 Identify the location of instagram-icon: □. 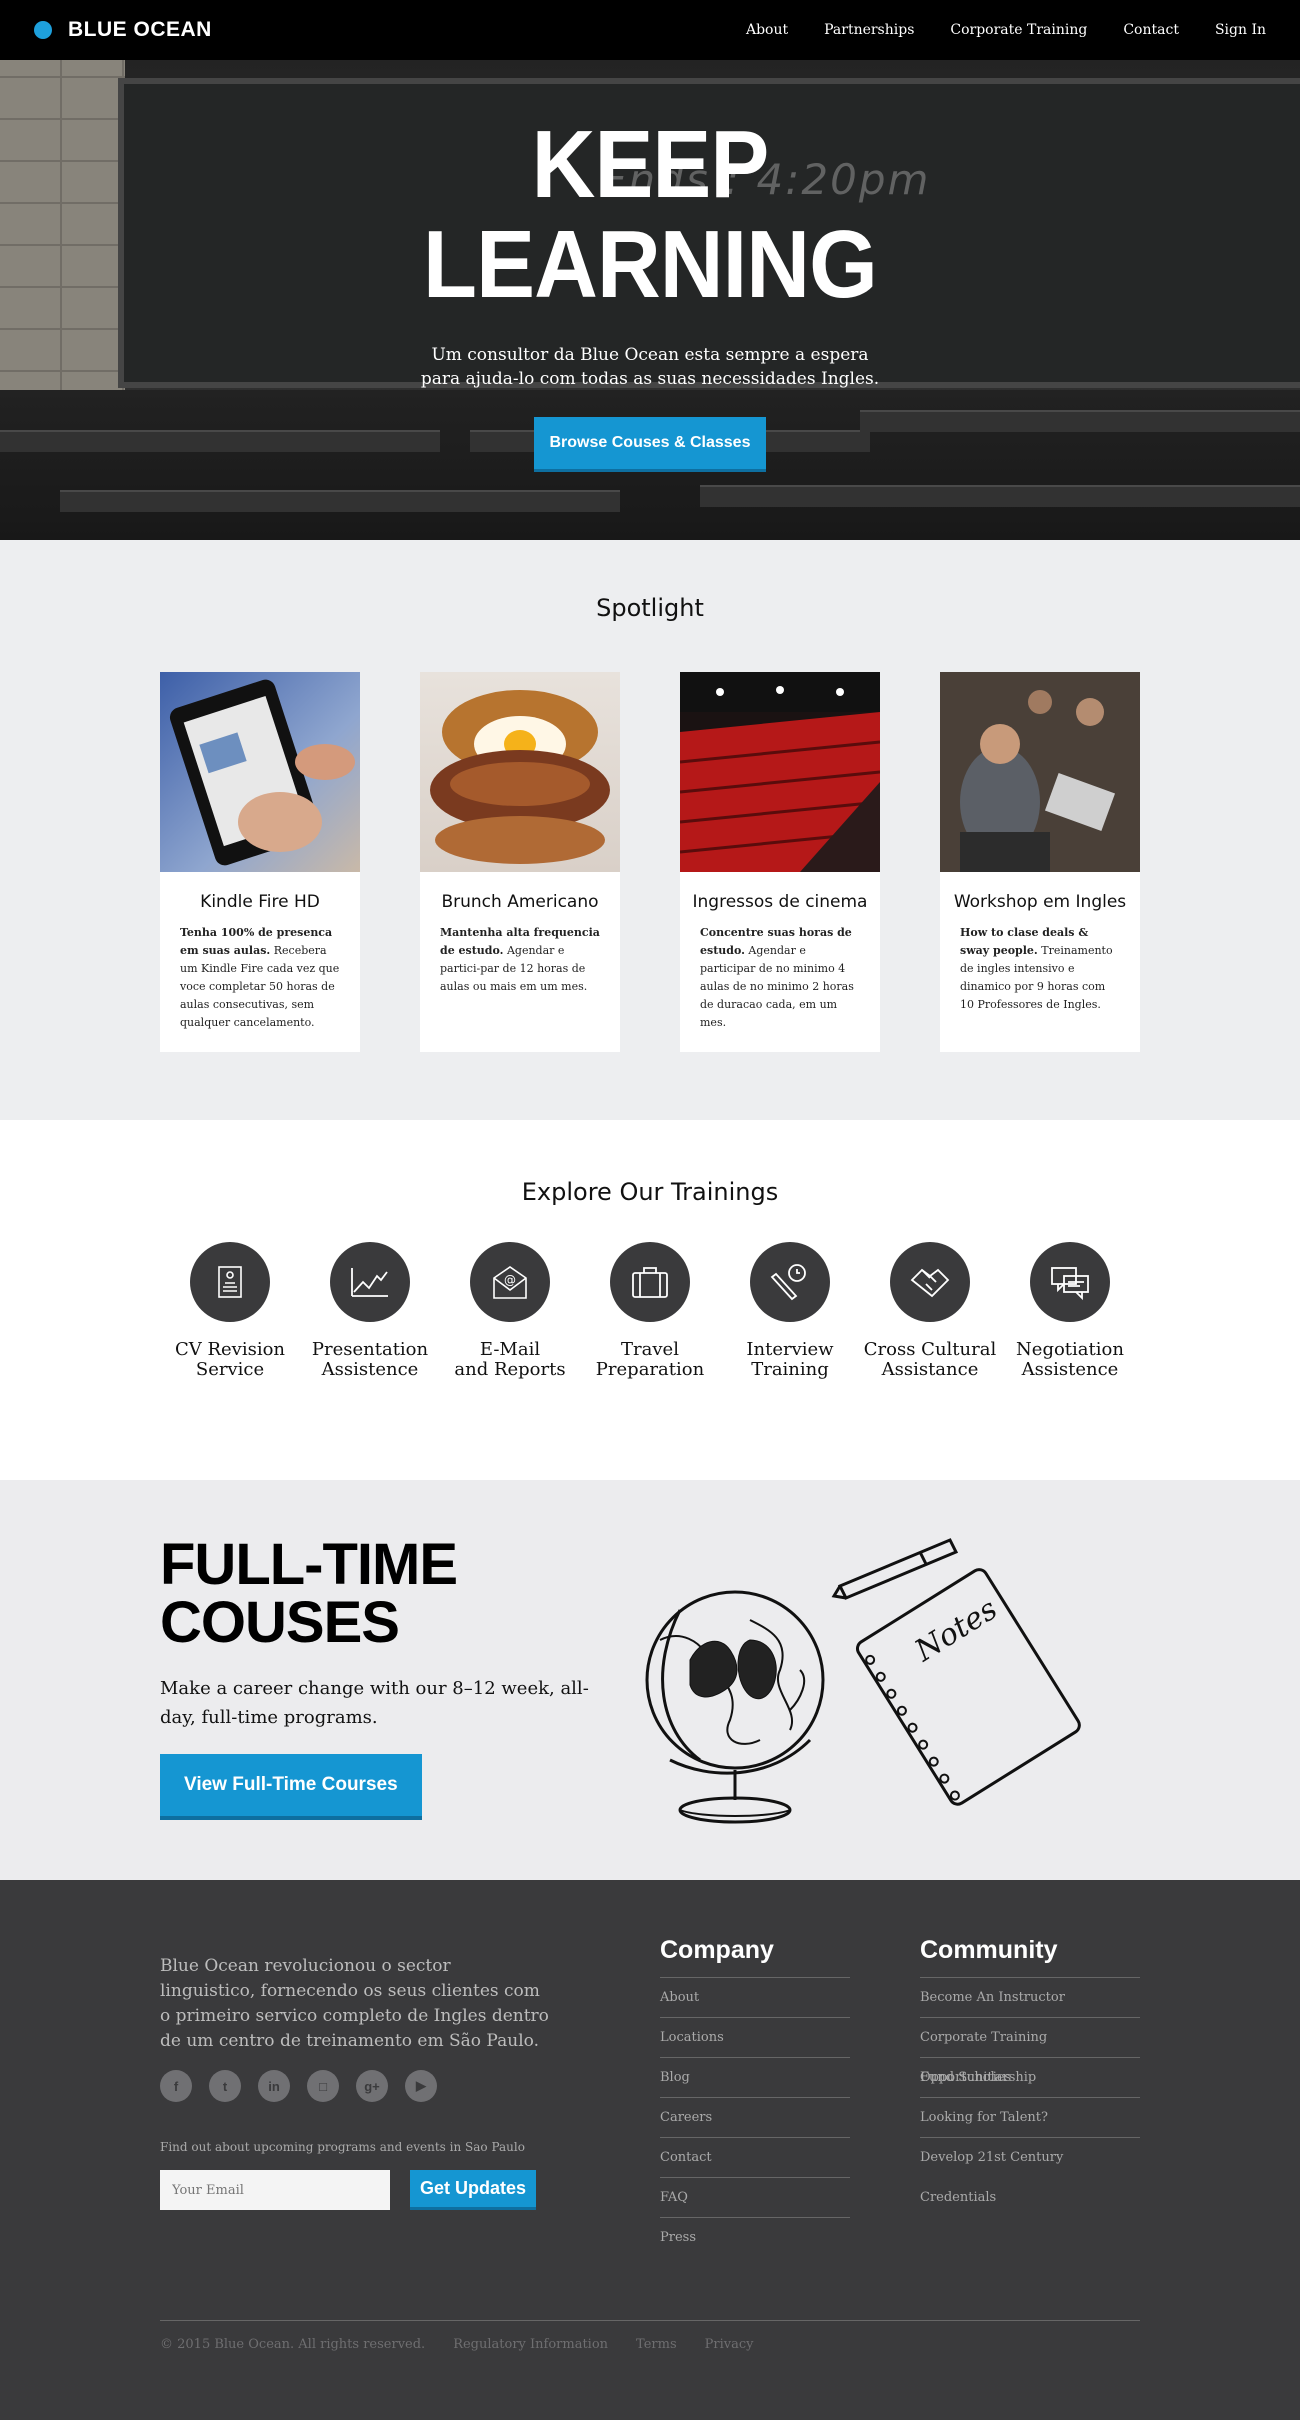
(323, 2086).